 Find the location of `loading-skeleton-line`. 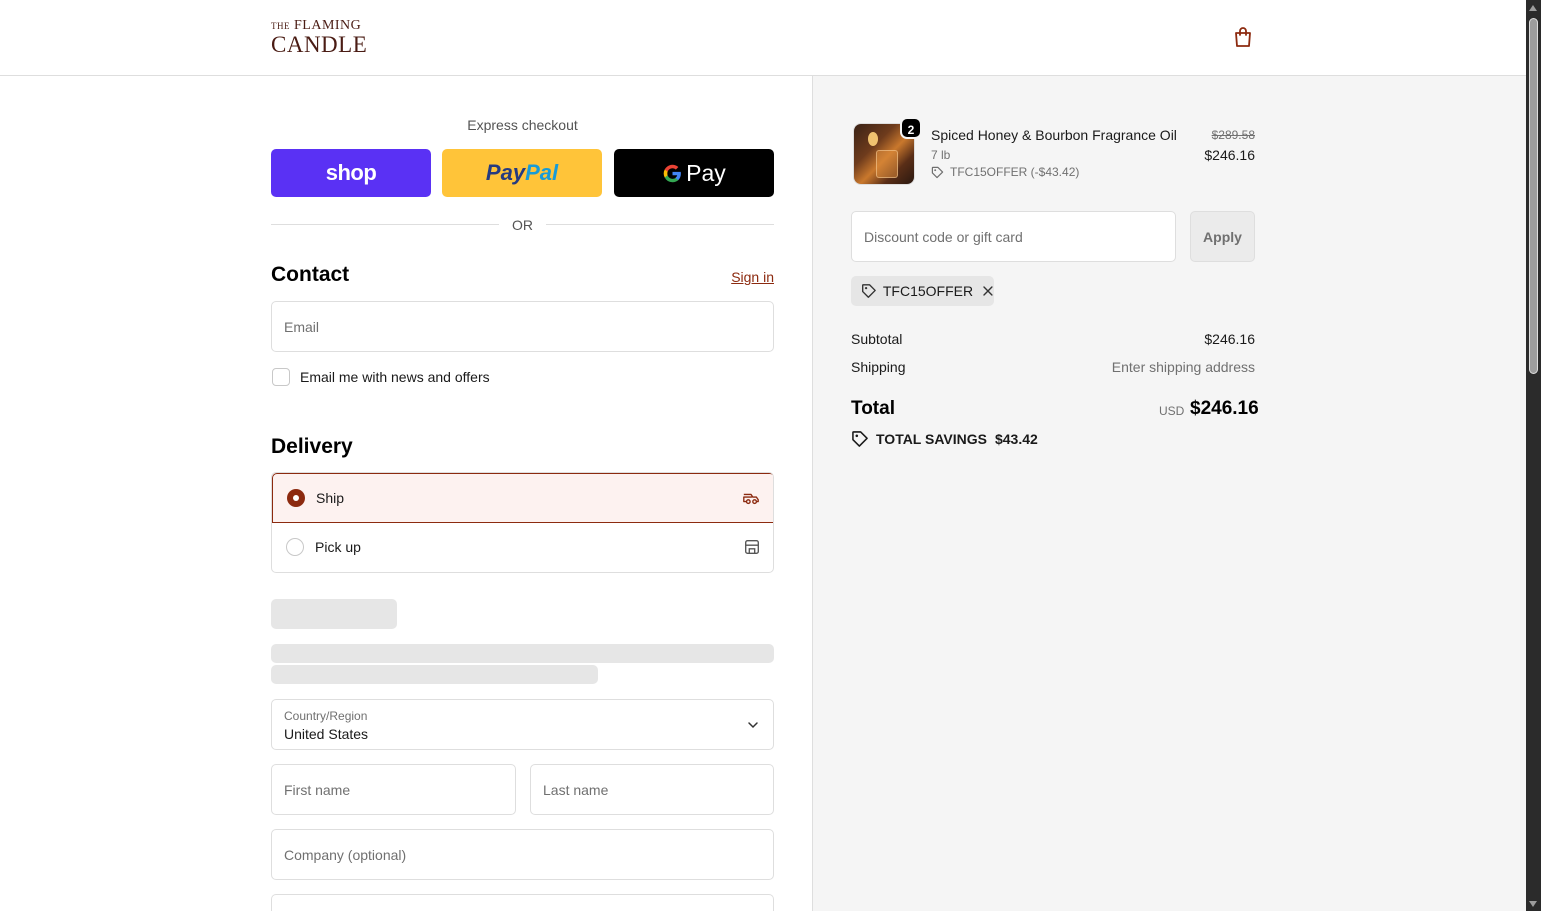

loading-skeleton-line is located at coordinates (522, 653).